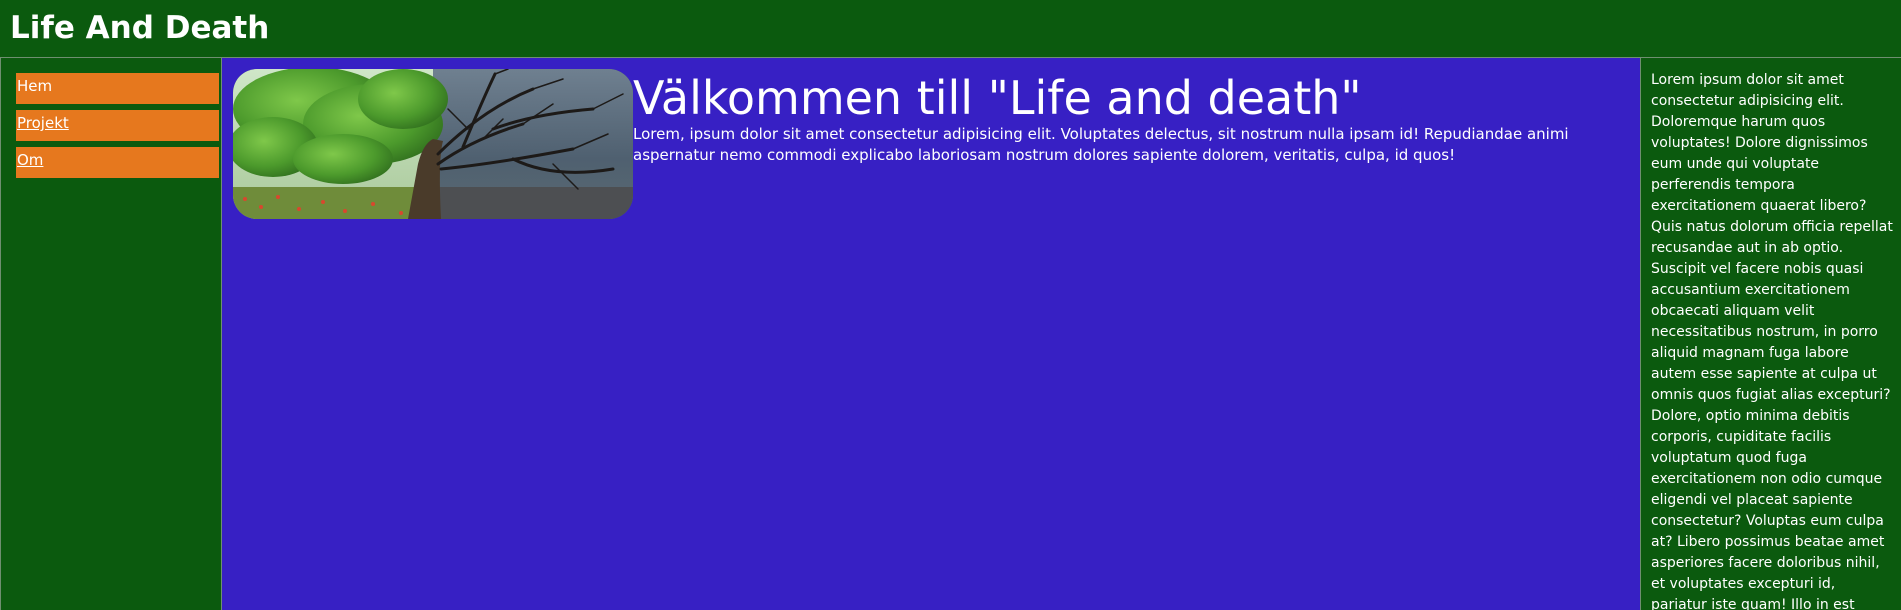 Image resolution: width=1901 pixels, height=610 pixels. Describe the element at coordinates (117, 88) in the screenshot. I see `nav-item-hem: Hem` at that location.